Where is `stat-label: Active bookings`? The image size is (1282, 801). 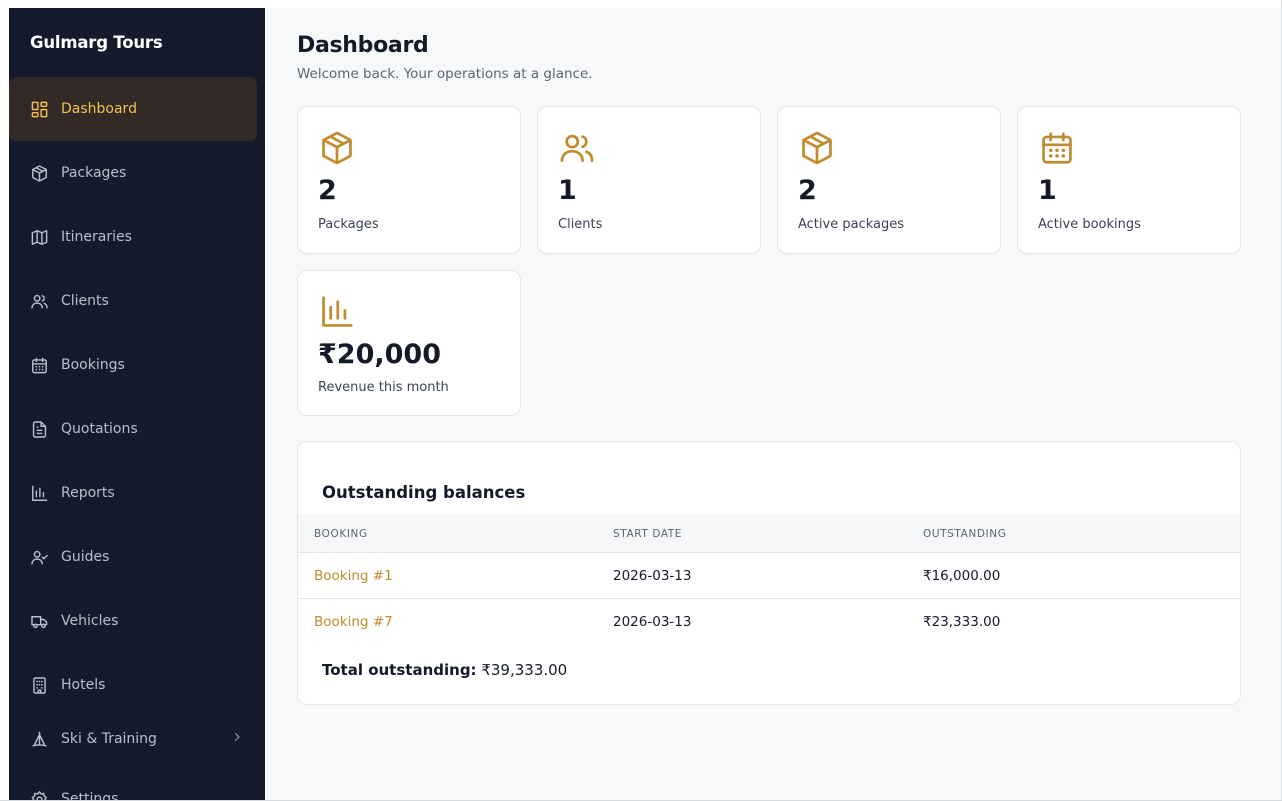
stat-label: Active bookings is located at coordinates (1089, 224).